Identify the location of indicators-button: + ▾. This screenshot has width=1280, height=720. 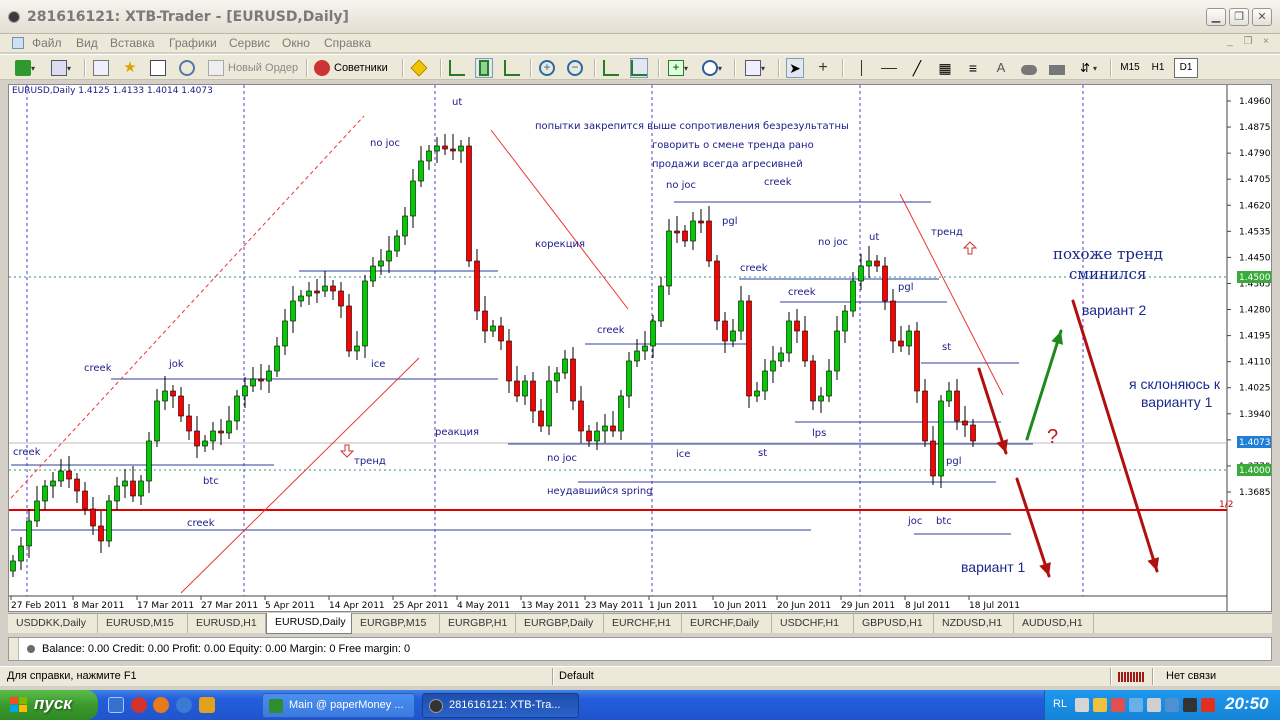
(678, 68).